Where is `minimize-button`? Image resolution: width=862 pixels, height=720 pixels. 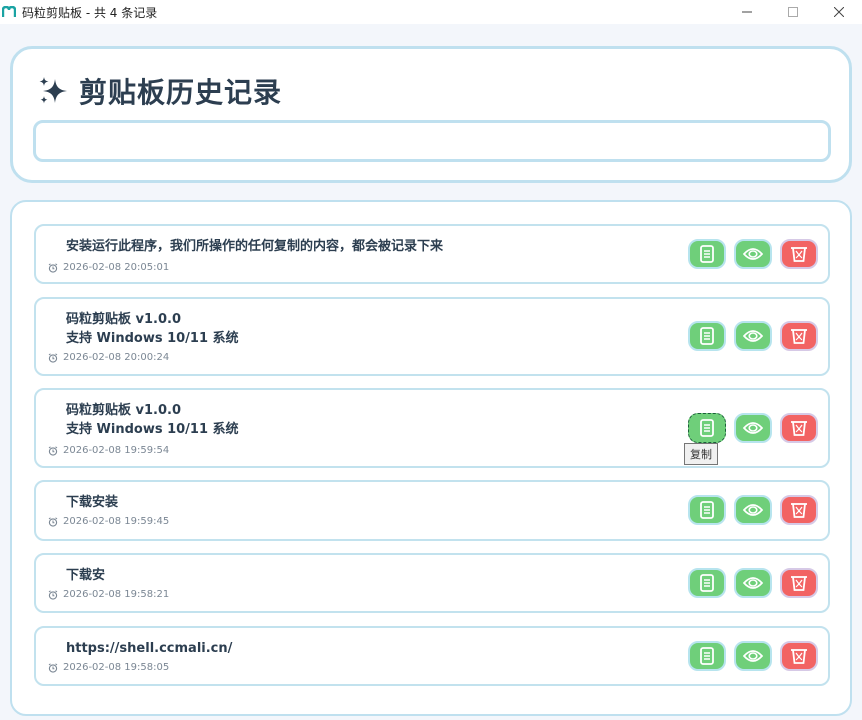 minimize-button is located at coordinates (747, 12).